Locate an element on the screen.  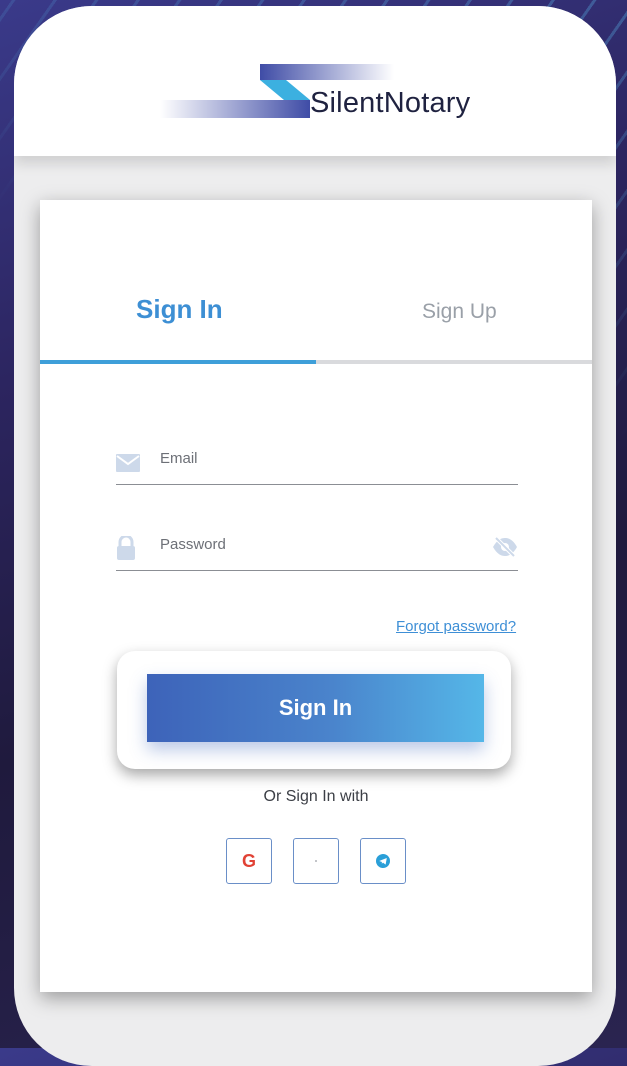
sign-in-button-panel: Sign In is located at coordinates (314, 710).